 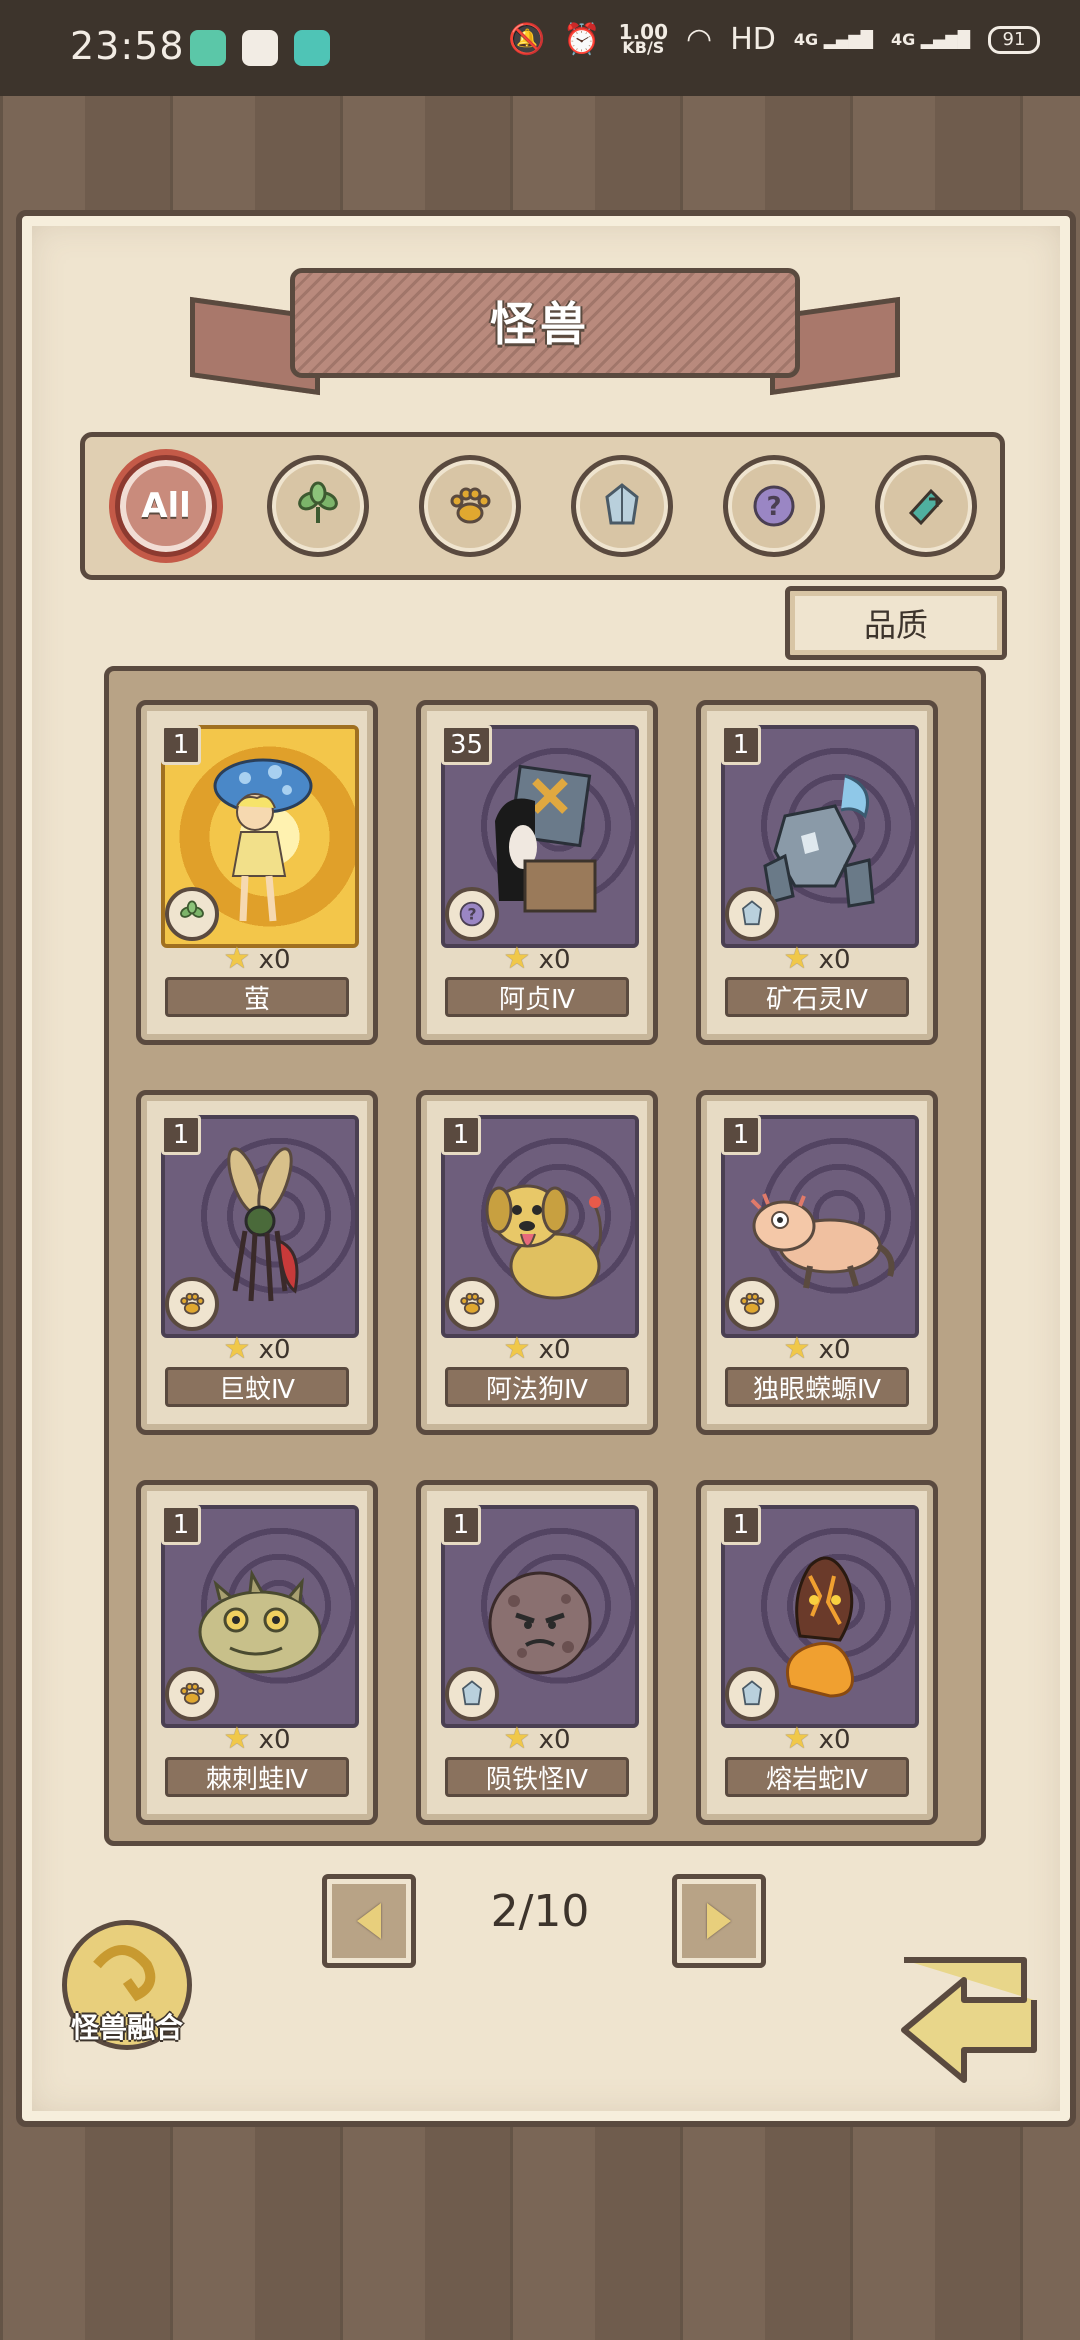 I want to click on monster-card-azhen: 35 ? ★ x0 阿贞Ⅳ, so click(x=537, y=872).